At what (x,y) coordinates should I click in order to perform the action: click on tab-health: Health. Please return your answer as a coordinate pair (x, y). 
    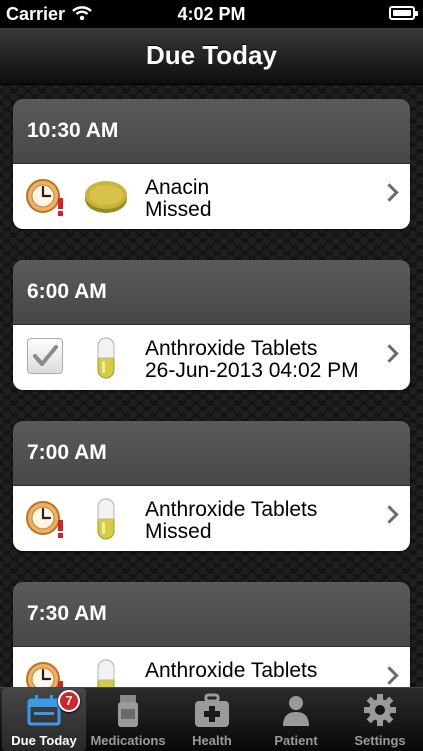
    Looking at the image, I should click on (212, 719).